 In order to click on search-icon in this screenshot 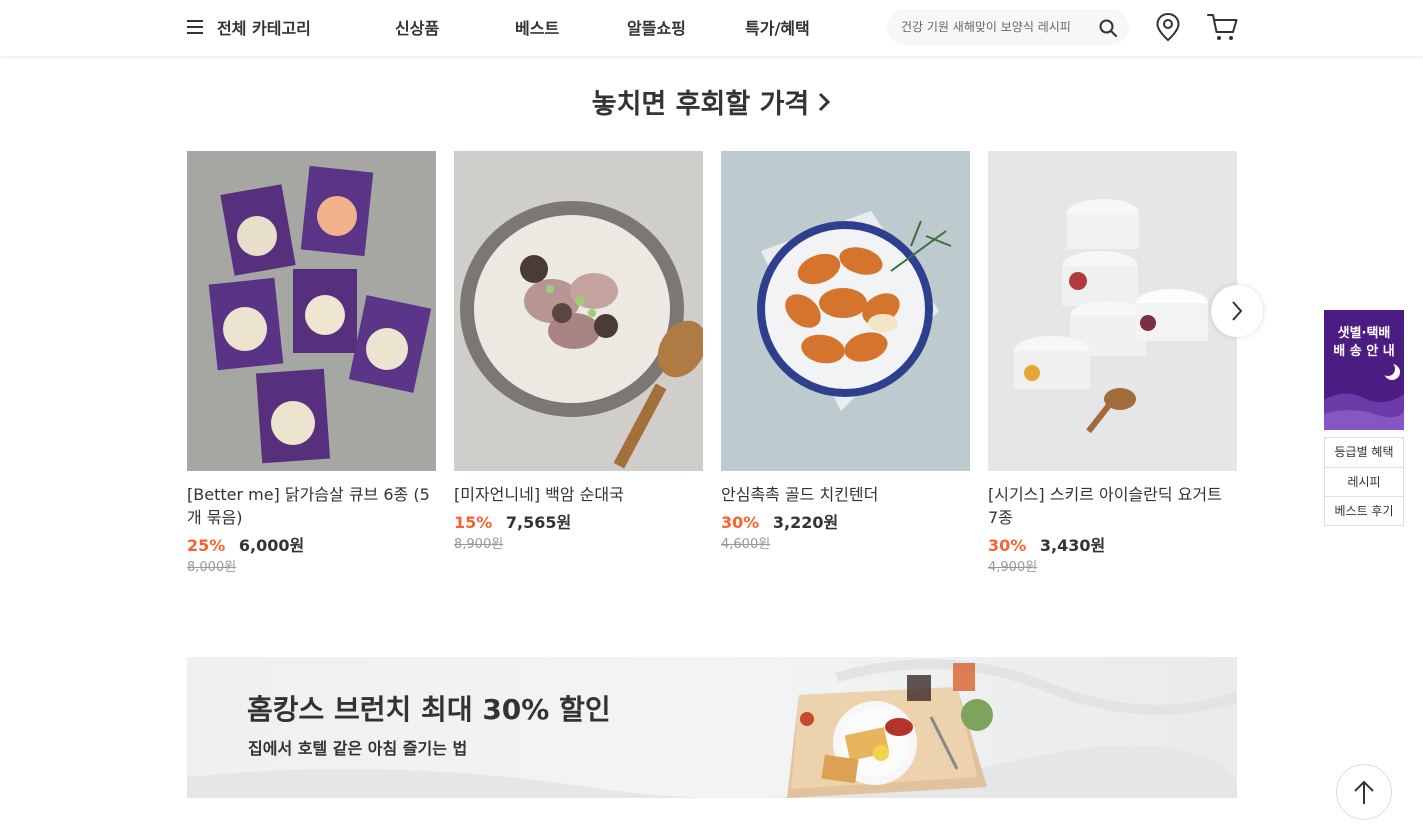, I will do `click(1108, 28)`.